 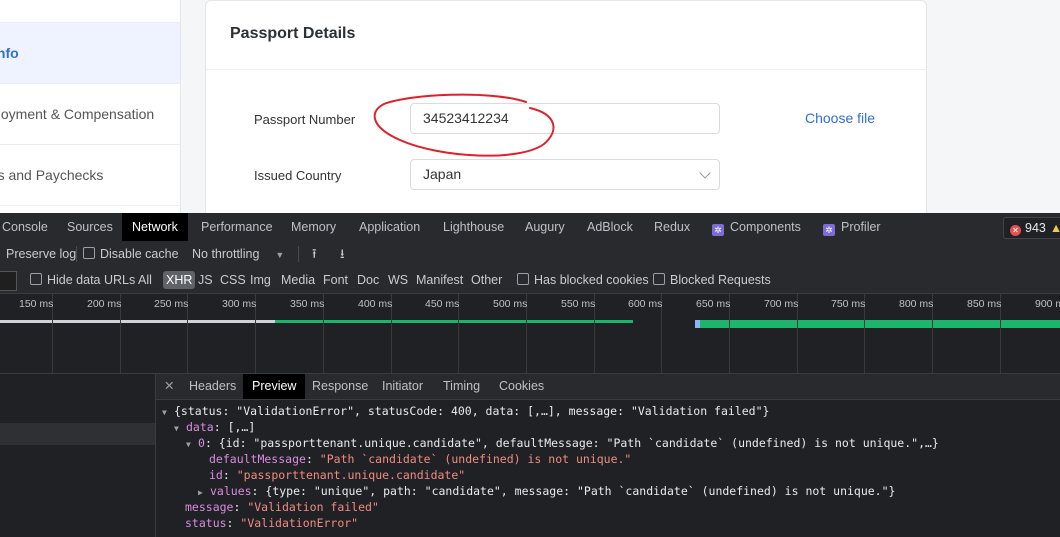 I want to click on filter-js: JS, so click(x=205, y=280).